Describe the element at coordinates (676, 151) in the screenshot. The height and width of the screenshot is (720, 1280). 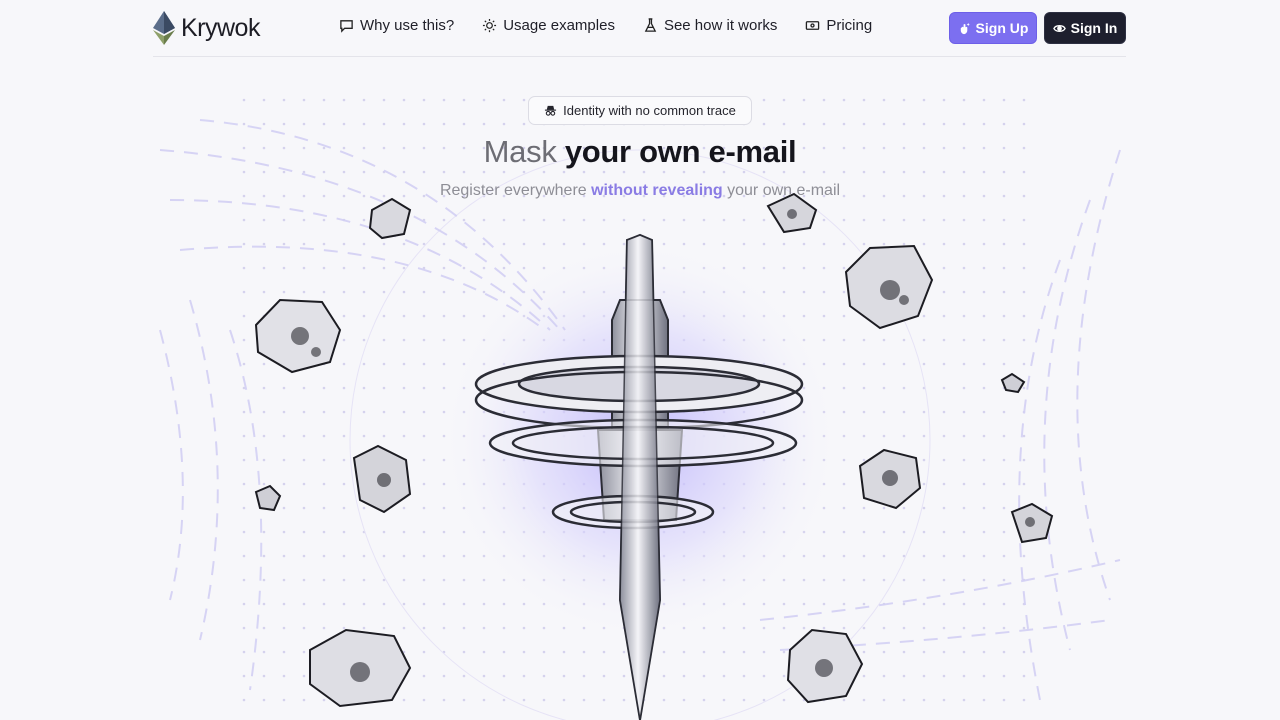
I see `headline-rest: your own e-mail` at that location.